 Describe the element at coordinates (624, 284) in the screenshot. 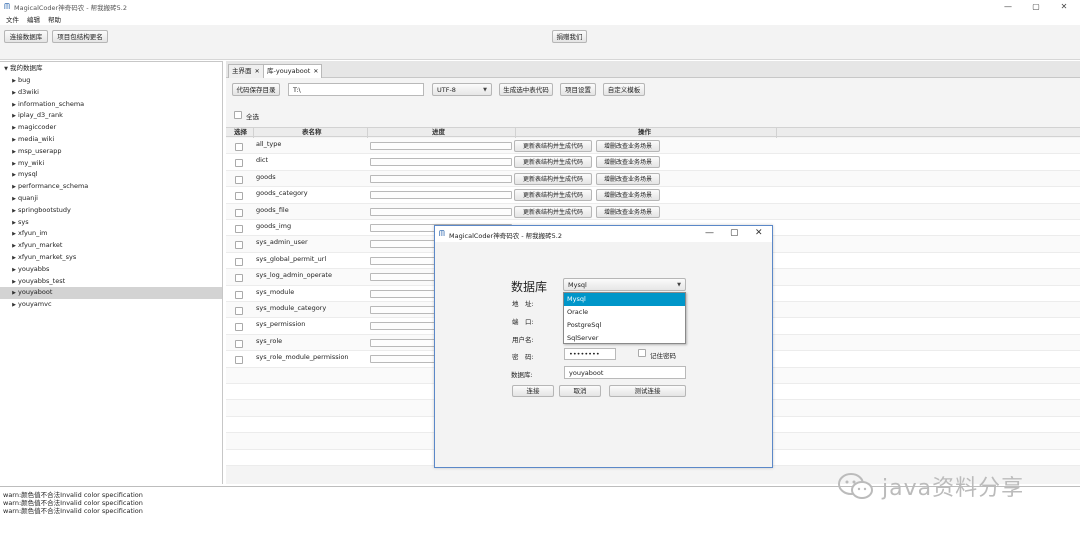

I see `db-type-select: Mysql ▼` at that location.